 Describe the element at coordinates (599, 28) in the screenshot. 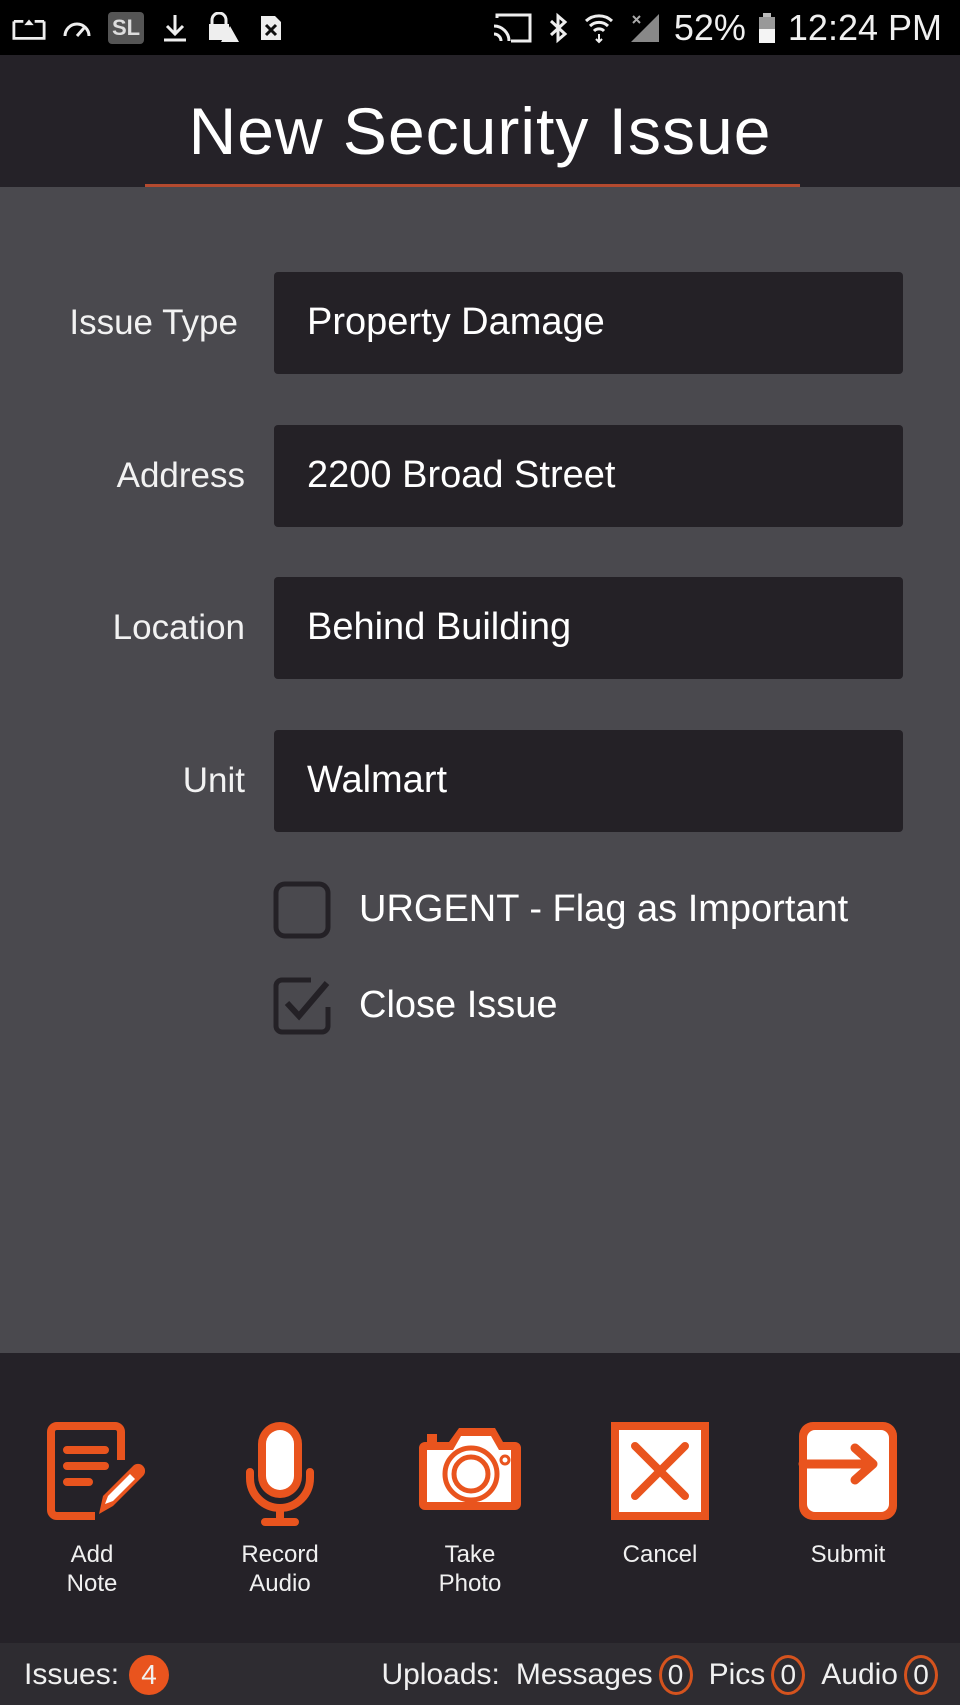

I see `wifi-icon` at that location.